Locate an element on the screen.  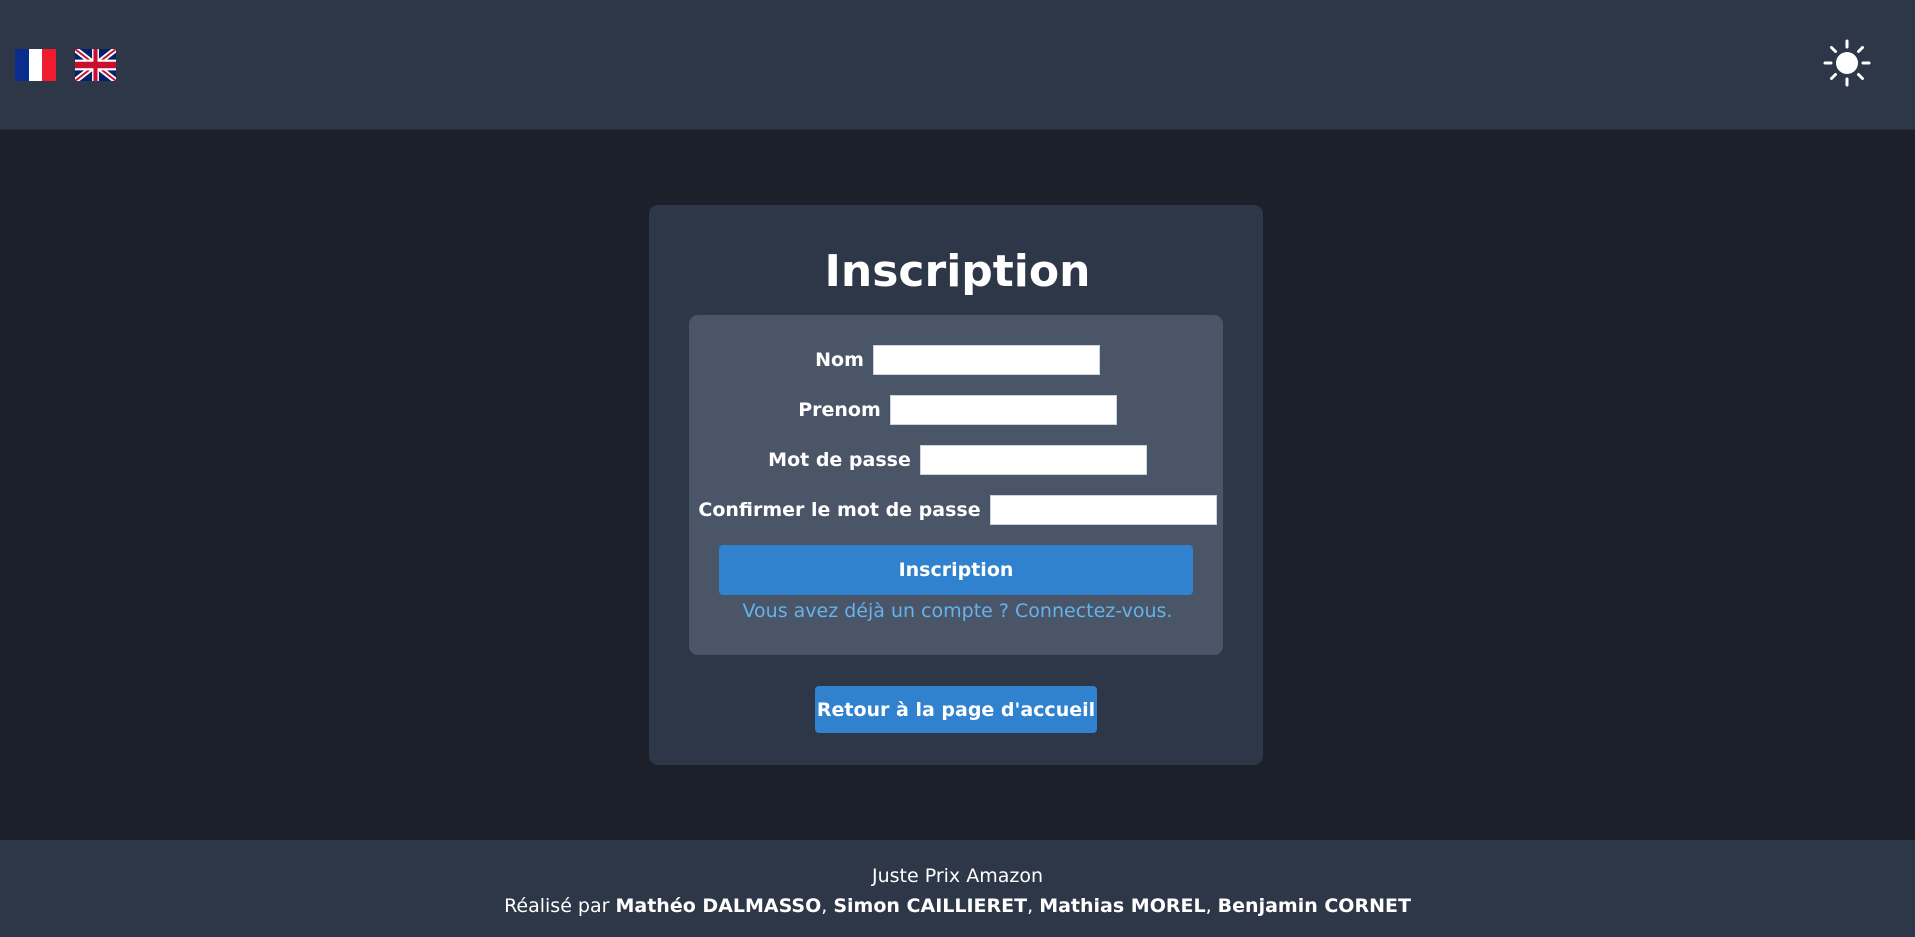
prenom-input is located at coordinates (1003, 410).